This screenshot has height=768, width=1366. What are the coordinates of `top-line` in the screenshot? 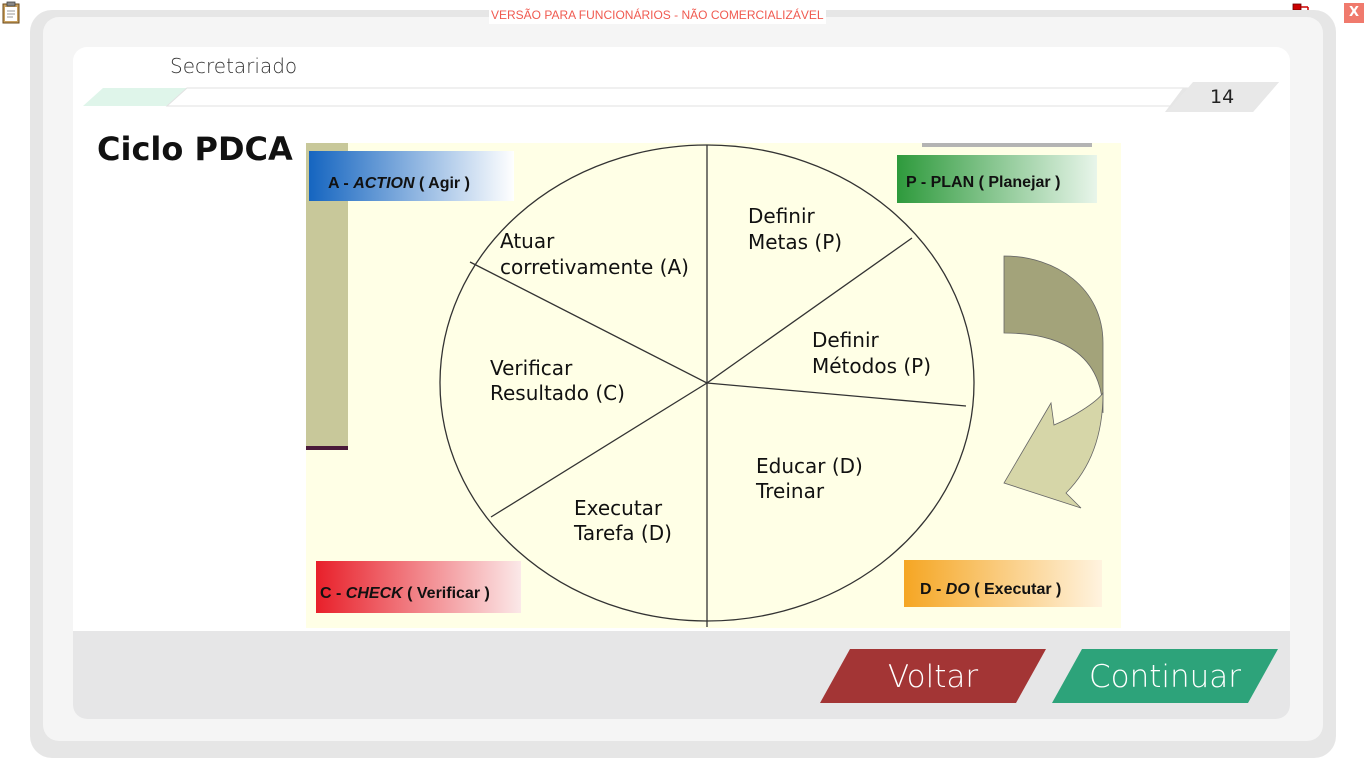 It's located at (1007, 145).